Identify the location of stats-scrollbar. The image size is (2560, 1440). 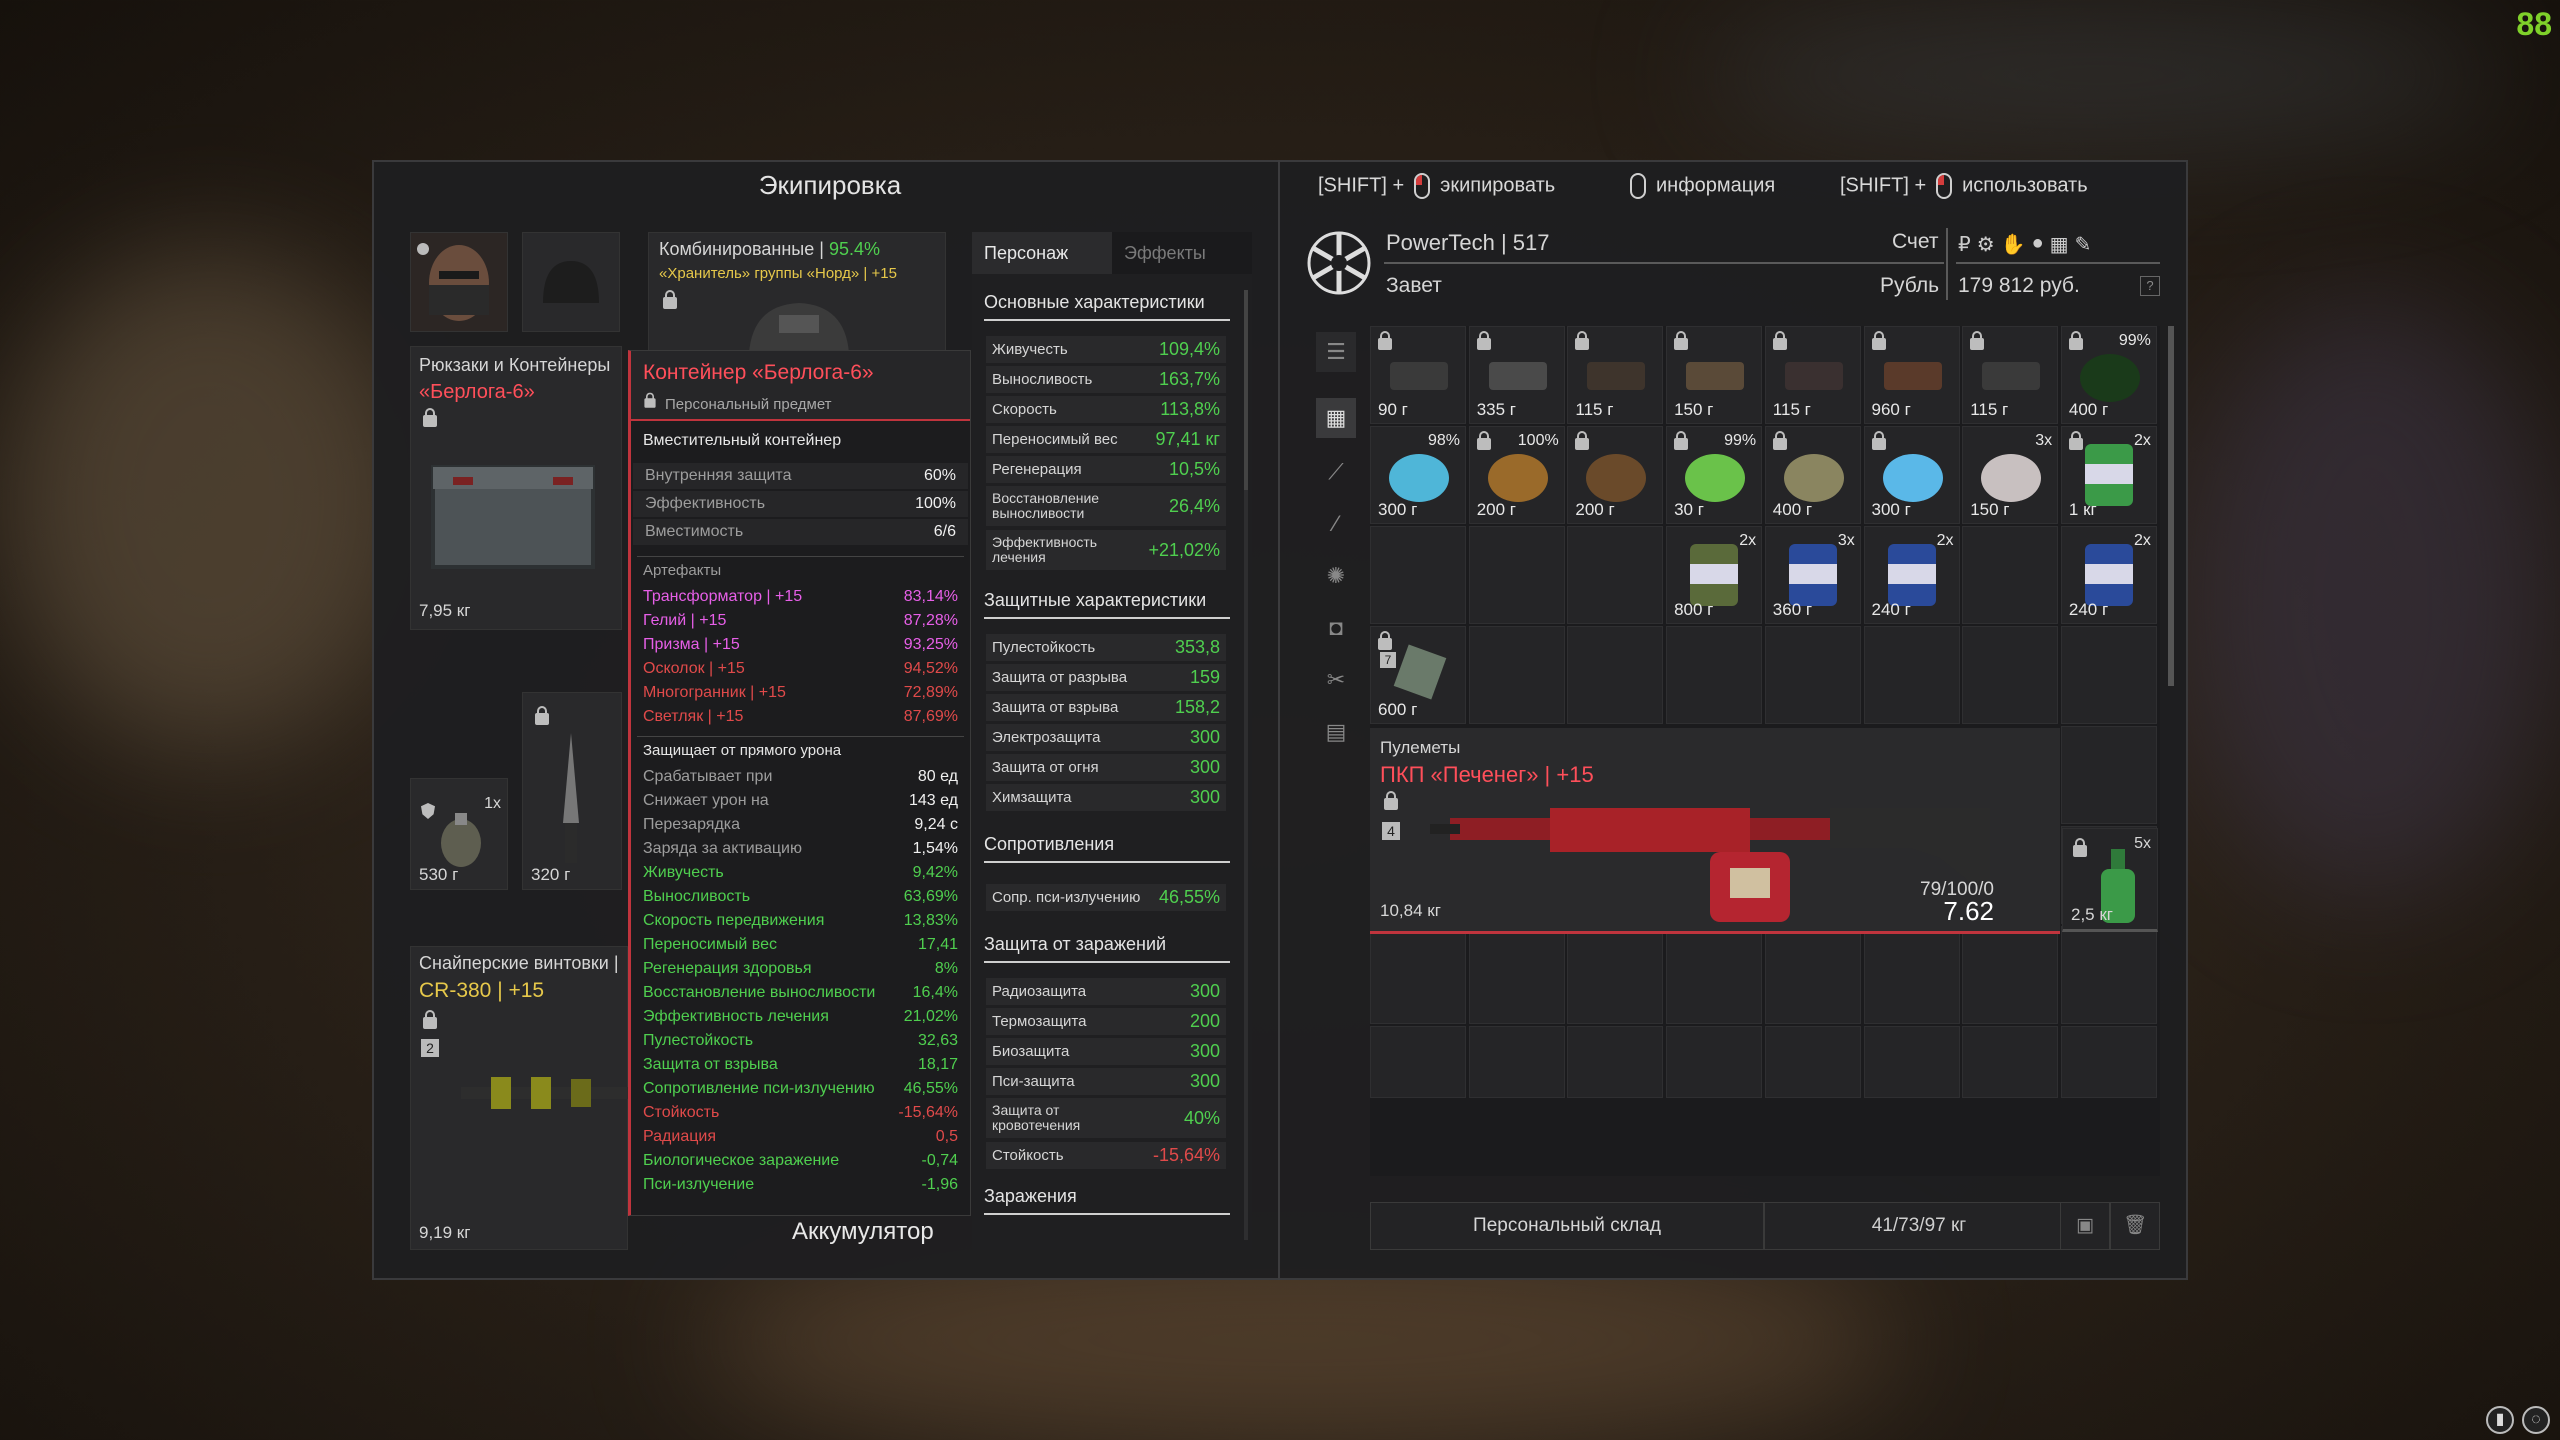
(1246, 390).